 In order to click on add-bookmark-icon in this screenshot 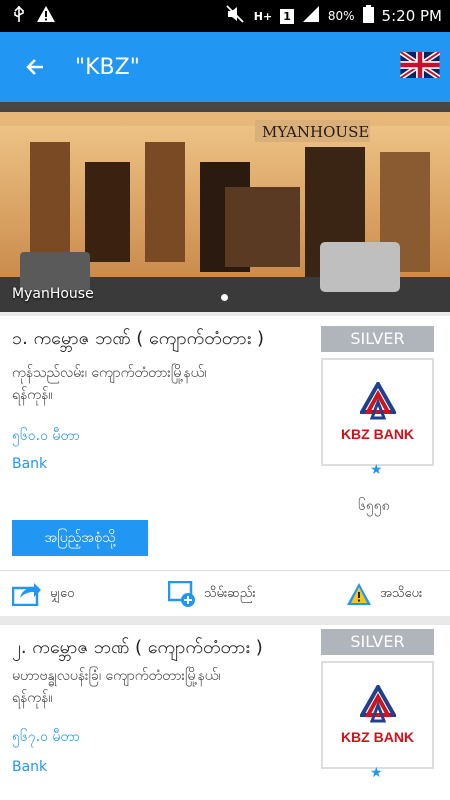, I will do `click(181, 594)`.